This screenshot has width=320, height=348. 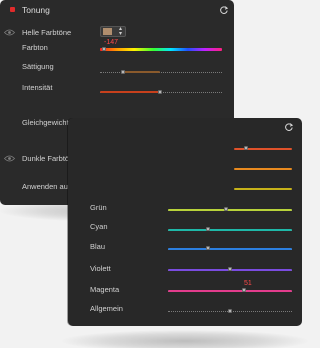 I want to click on red-slider-knob, so click(x=246, y=148).